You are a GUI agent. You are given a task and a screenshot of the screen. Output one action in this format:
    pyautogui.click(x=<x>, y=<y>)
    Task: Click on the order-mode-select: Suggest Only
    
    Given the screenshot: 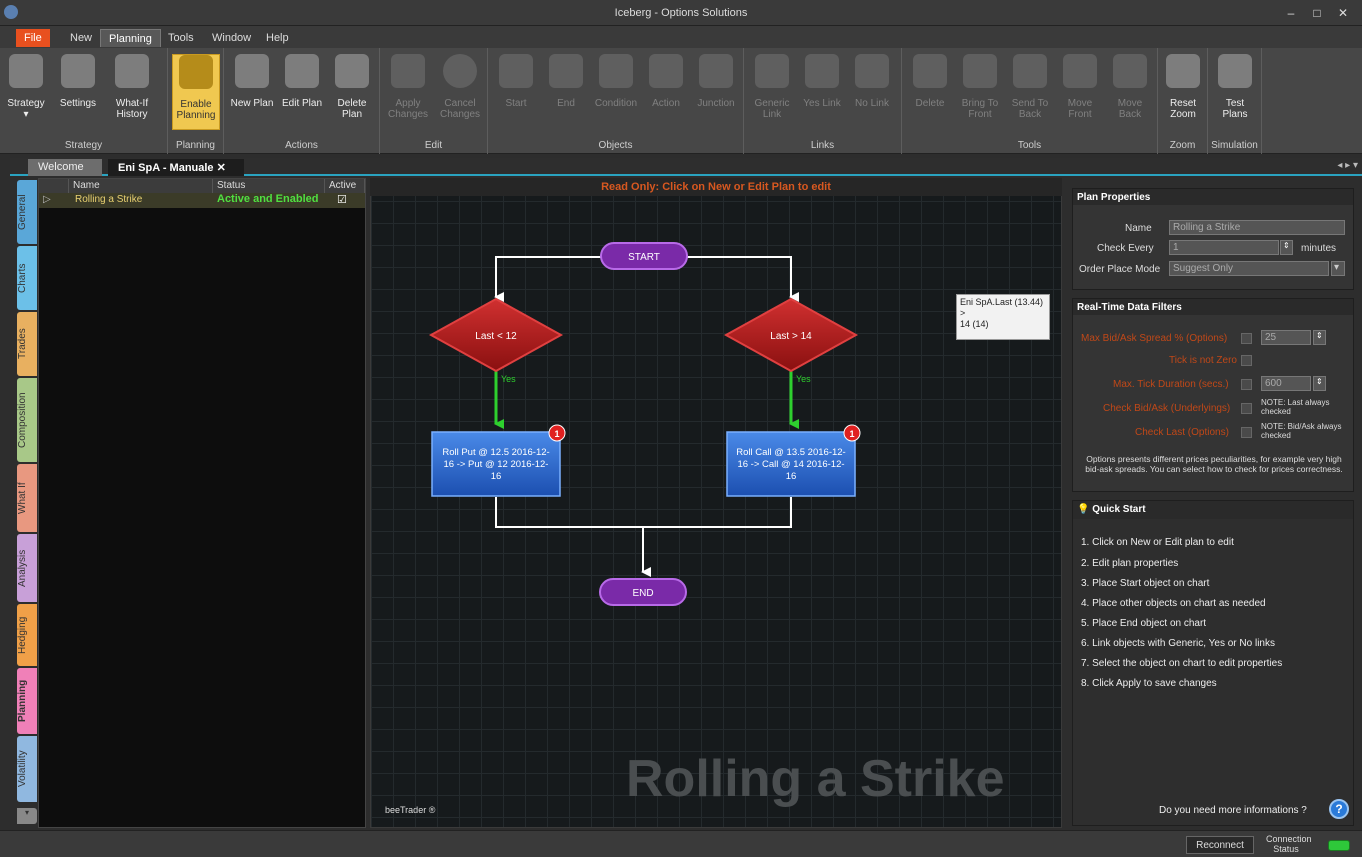 What is the action you would take?
    pyautogui.click(x=1249, y=268)
    